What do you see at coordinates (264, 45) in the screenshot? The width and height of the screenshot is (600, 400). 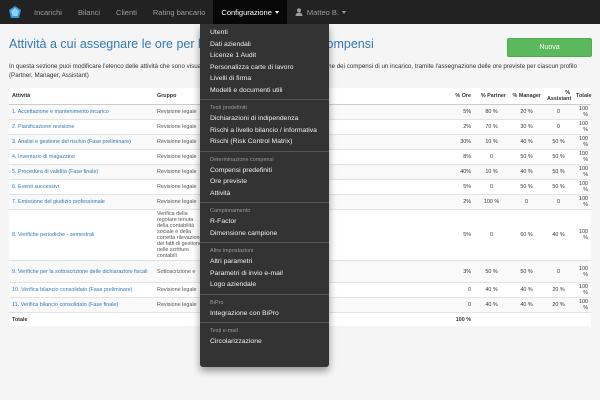 I see `menu-item: Dati aziendali` at bounding box center [264, 45].